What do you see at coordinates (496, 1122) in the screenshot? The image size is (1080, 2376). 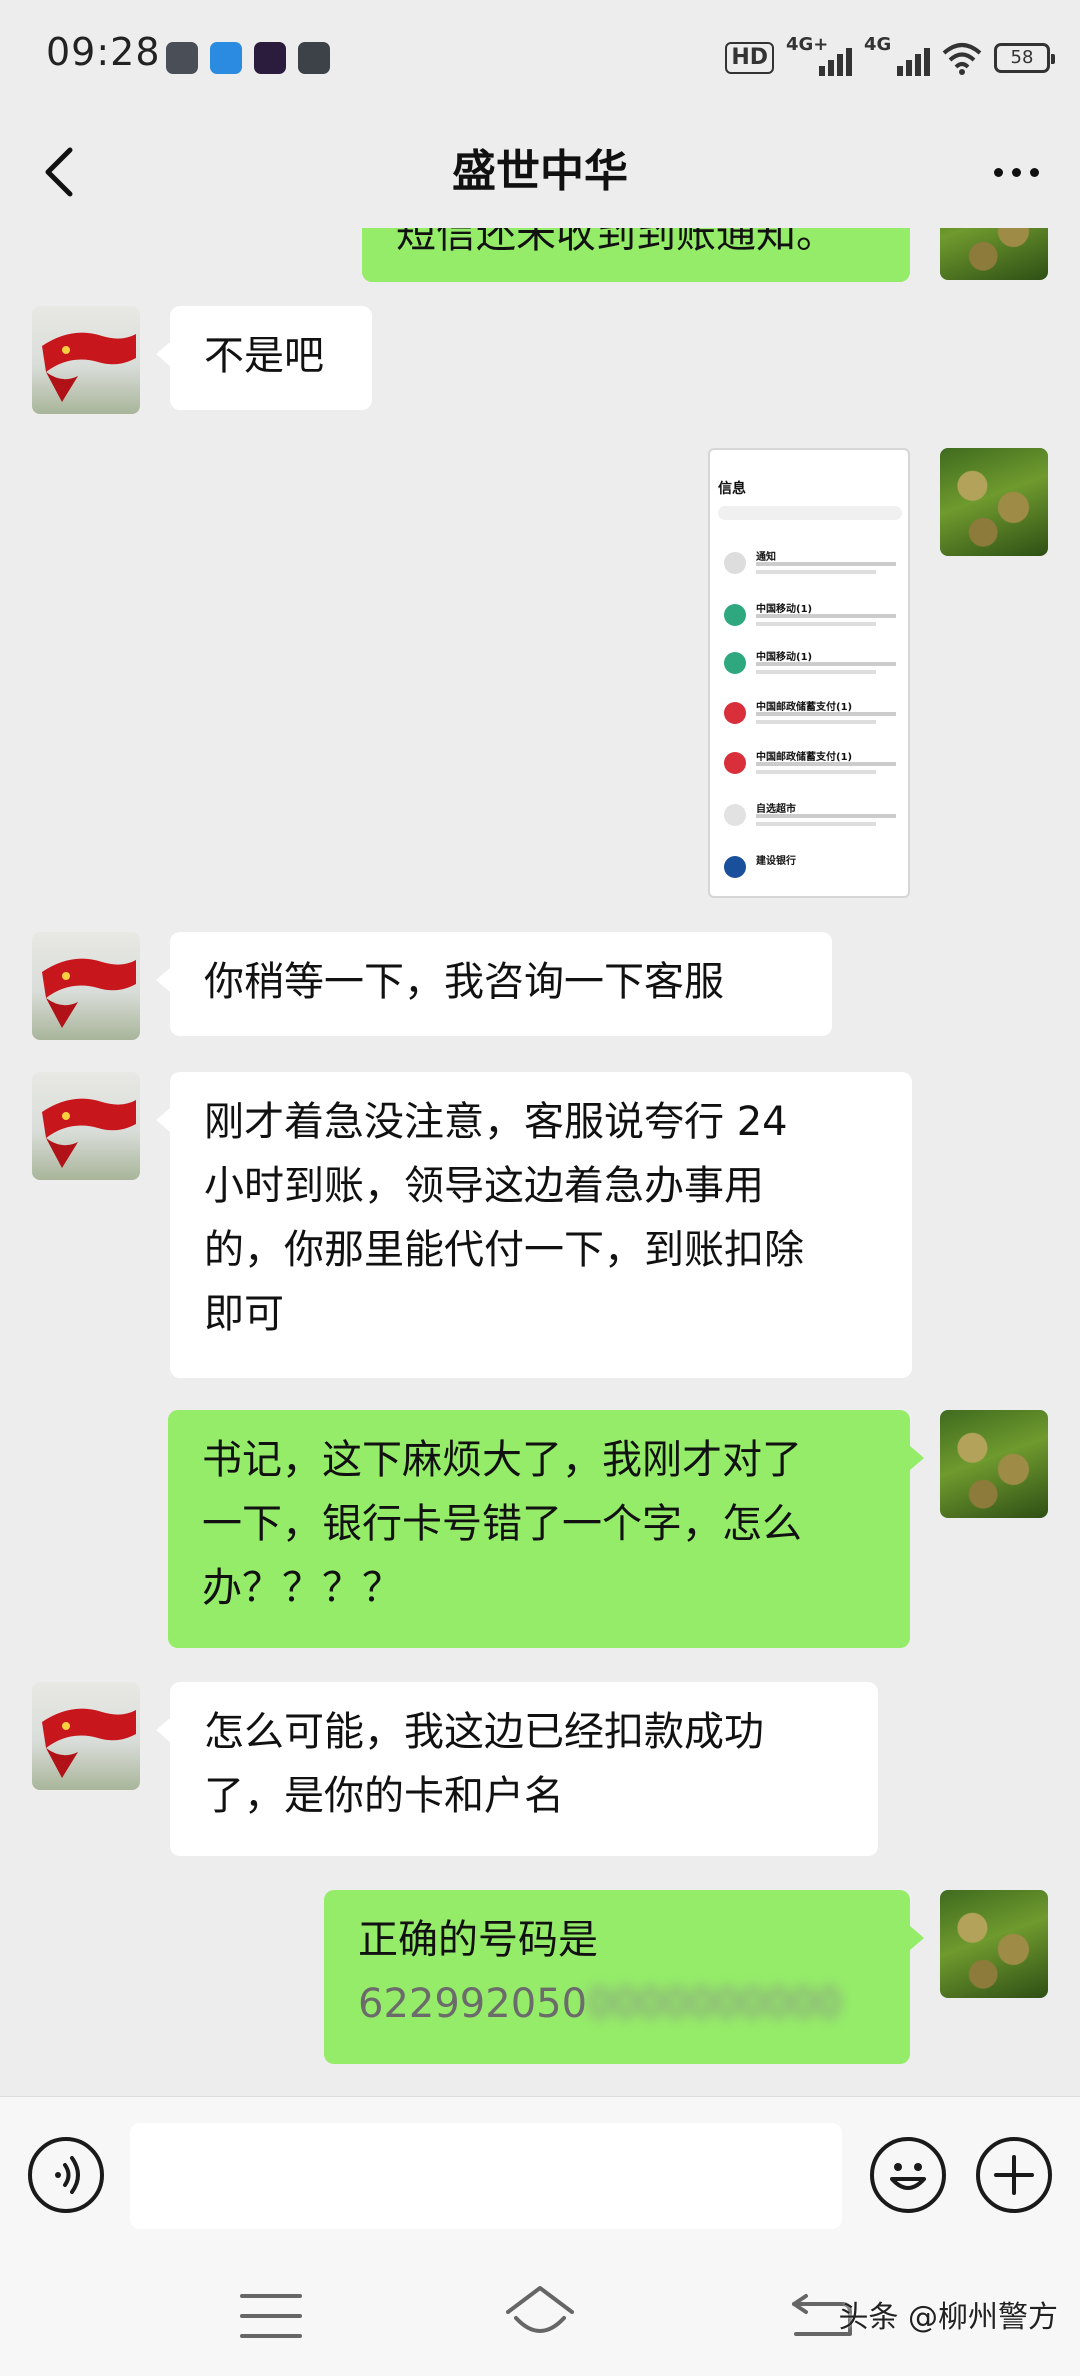 I see `message-text-line: 刚才着急没注意，客服说夸行 24` at bounding box center [496, 1122].